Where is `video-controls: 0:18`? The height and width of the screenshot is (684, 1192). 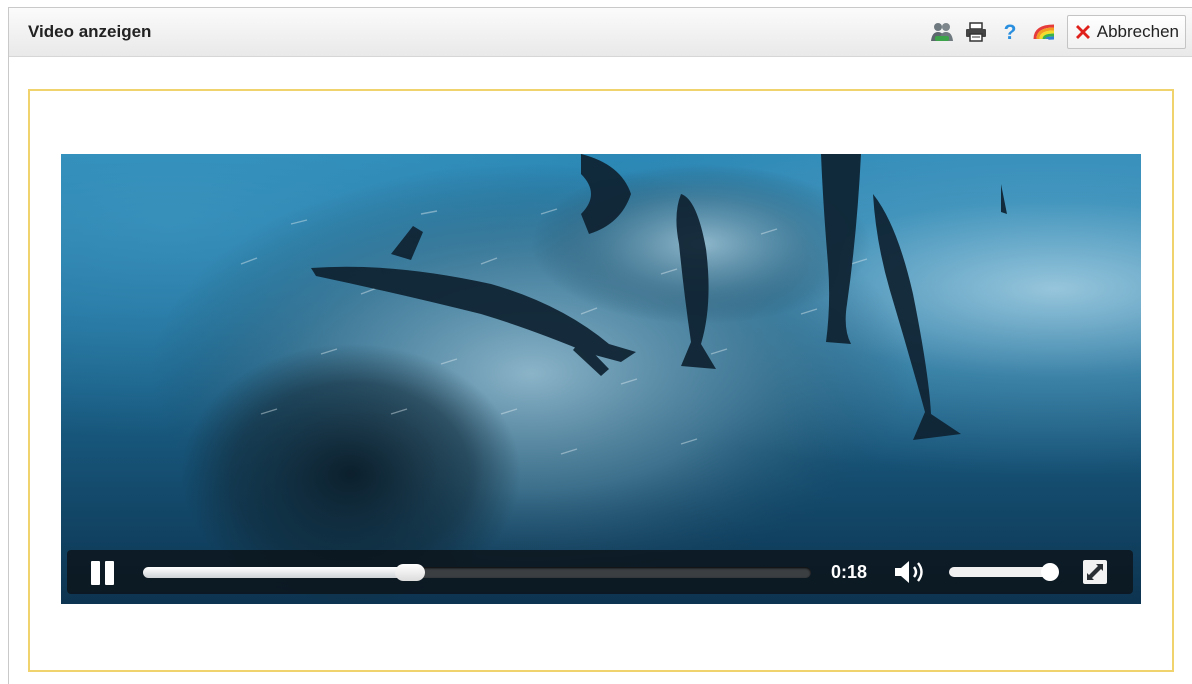 video-controls: 0:18 is located at coordinates (600, 572).